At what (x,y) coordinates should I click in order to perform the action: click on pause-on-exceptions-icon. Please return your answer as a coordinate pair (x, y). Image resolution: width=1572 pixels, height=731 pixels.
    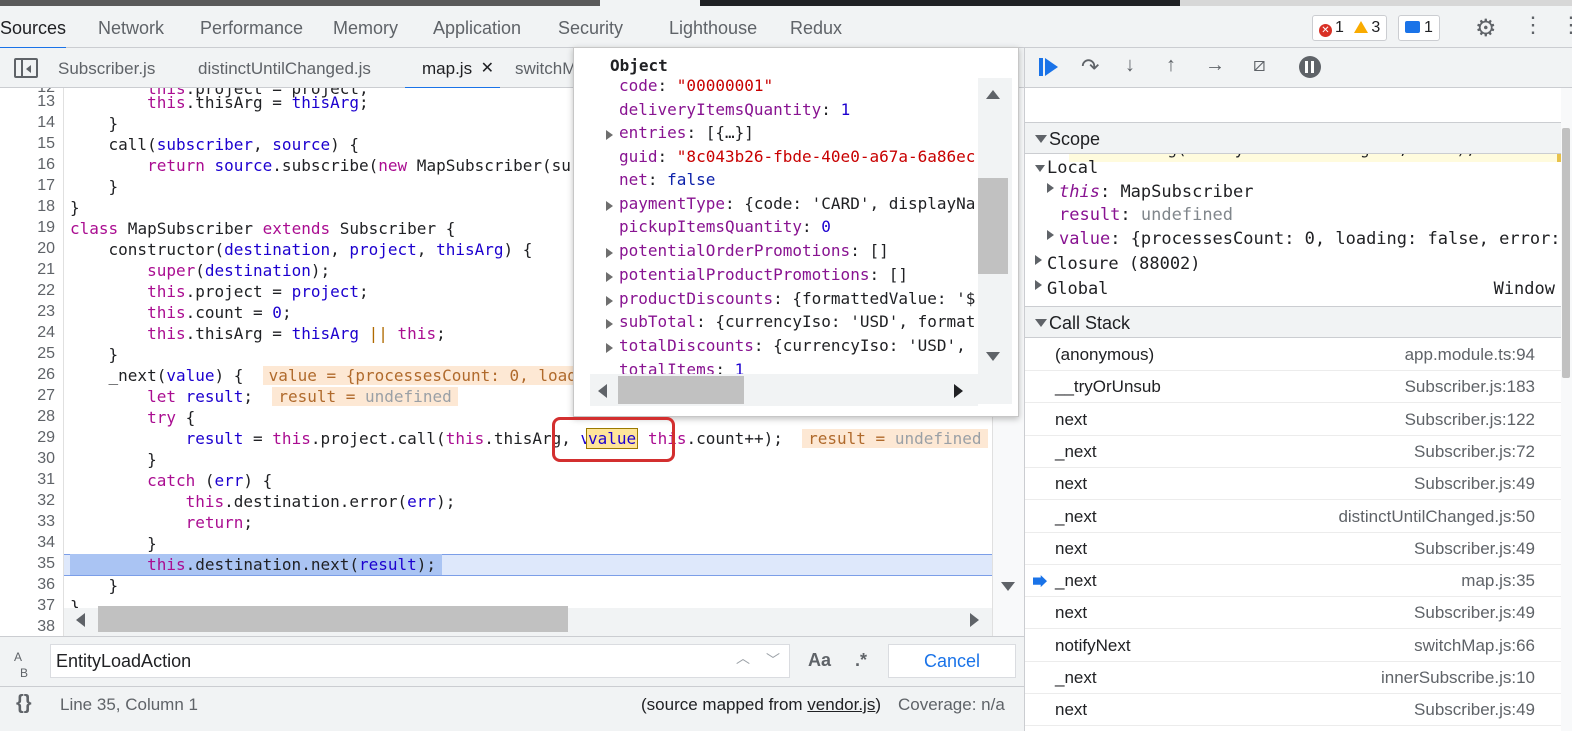
    Looking at the image, I should click on (1310, 67).